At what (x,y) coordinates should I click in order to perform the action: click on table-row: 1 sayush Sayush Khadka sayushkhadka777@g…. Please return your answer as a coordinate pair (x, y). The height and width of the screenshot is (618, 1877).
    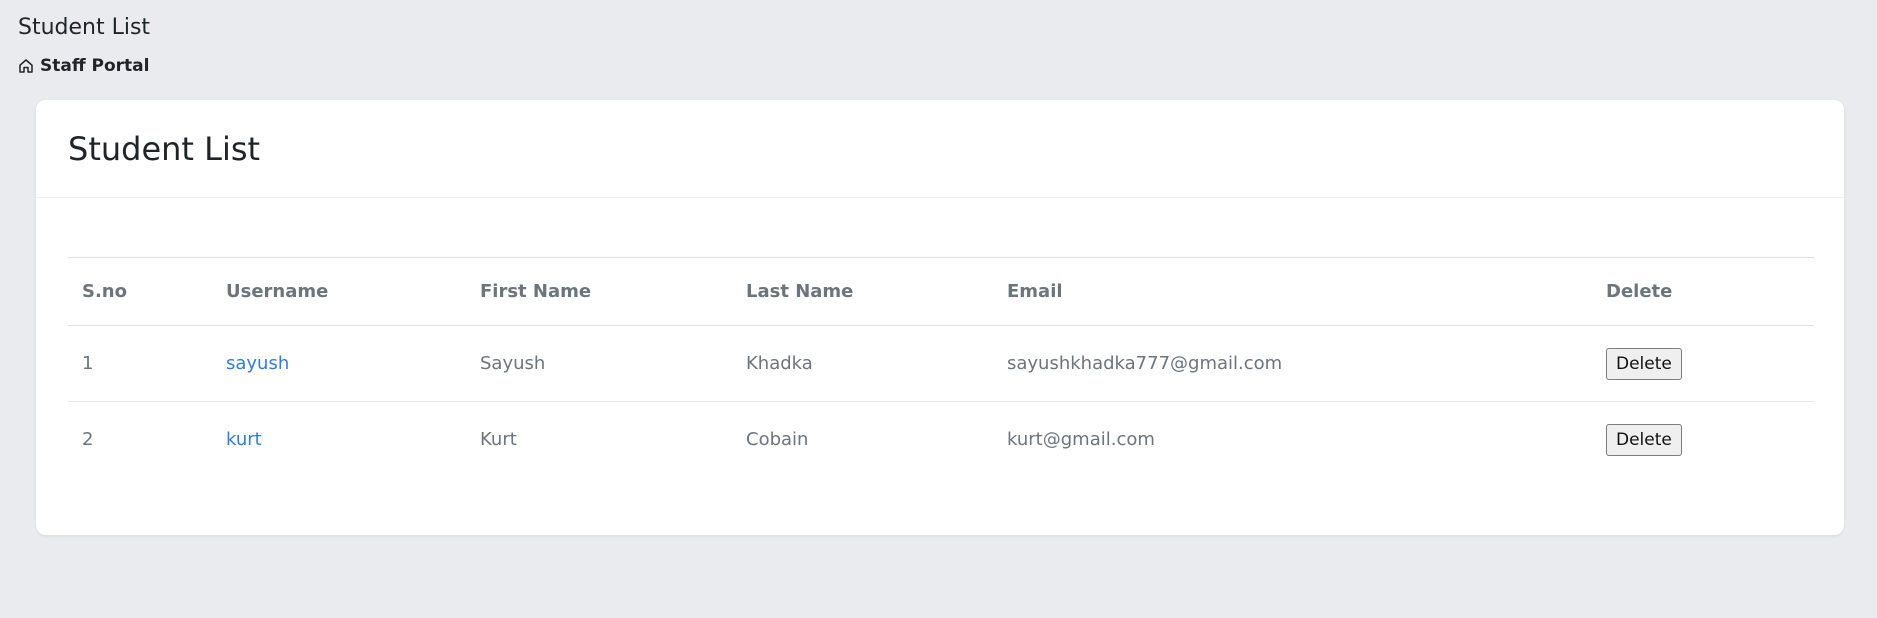
    Looking at the image, I should click on (941, 364).